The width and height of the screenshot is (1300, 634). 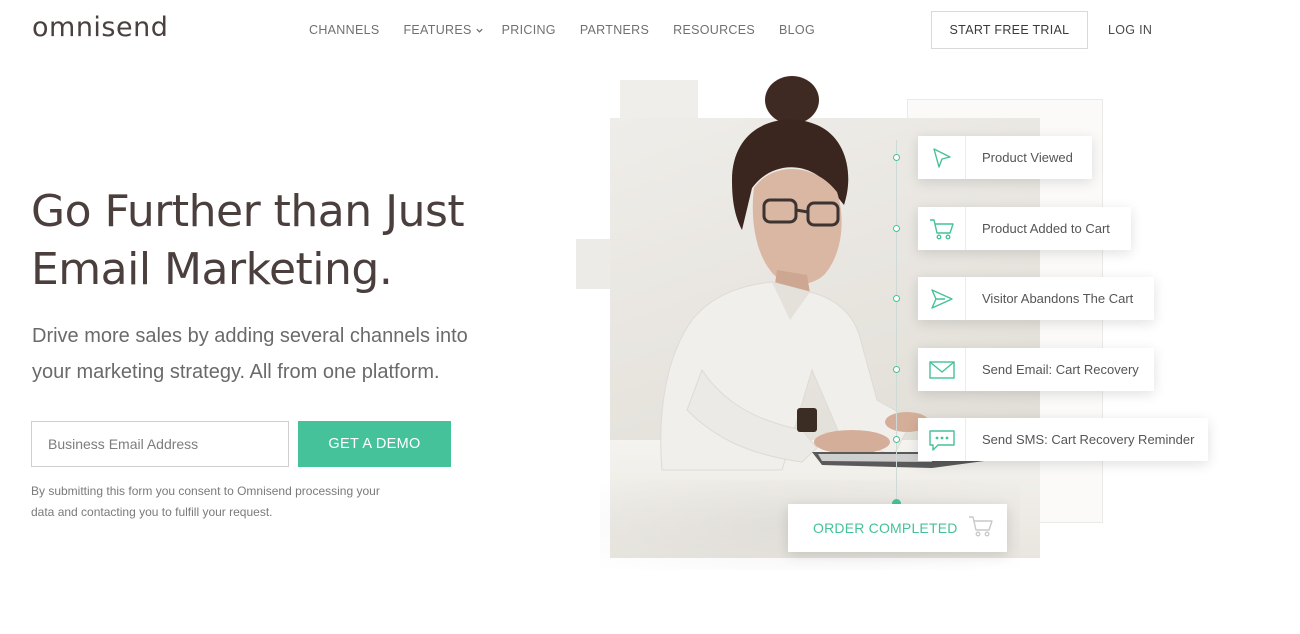 What do you see at coordinates (1130, 30) in the screenshot?
I see `login-link: LOG IN` at bounding box center [1130, 30].